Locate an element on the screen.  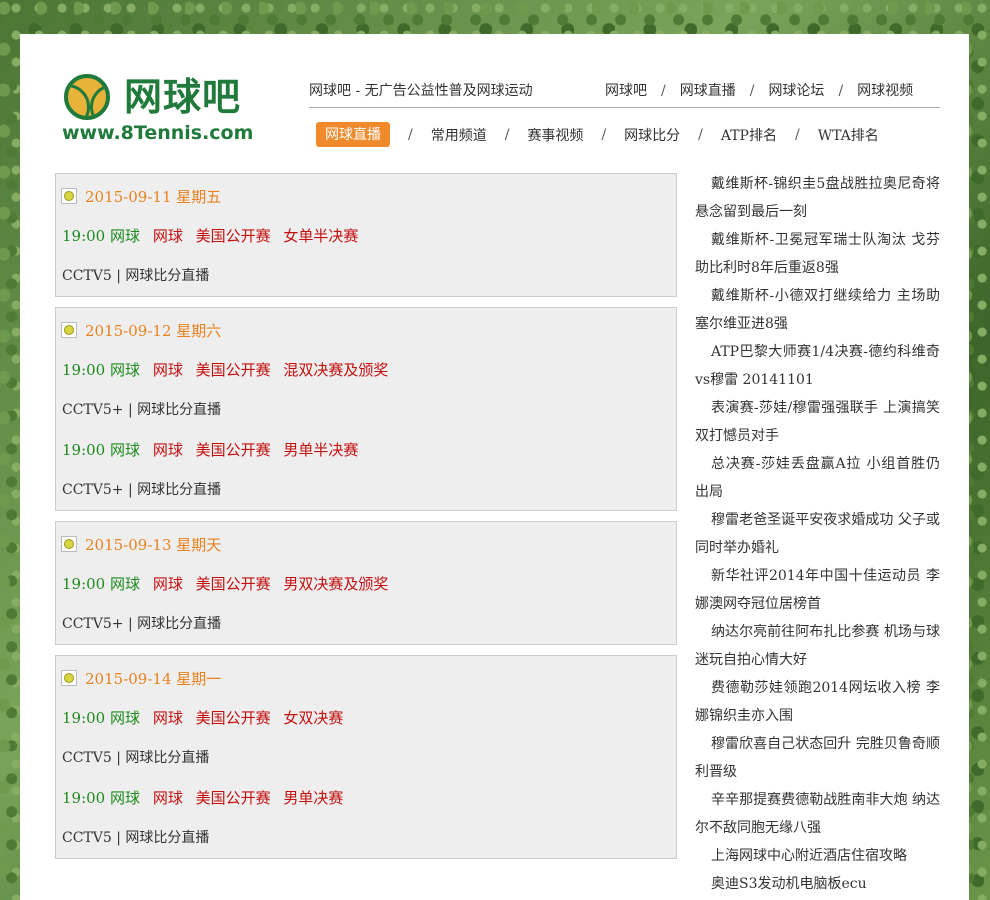
news-link: 总决赛-莎娃丢盘赢A拉 小组首胜仍出局 is located at coordinates (817, 478).